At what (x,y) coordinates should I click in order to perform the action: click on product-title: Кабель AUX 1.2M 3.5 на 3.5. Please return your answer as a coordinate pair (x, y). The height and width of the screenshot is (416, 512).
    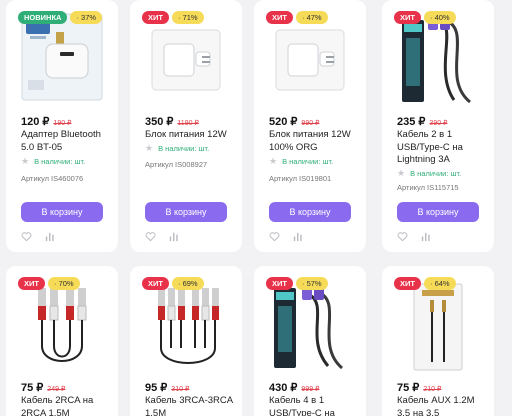
    Looking at the image, I should click on (441, 405).